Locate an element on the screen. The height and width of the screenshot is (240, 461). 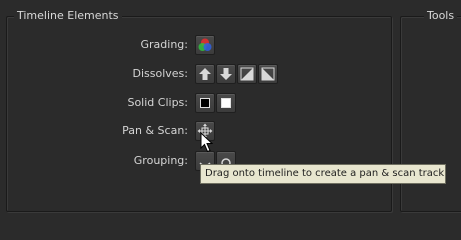
dissolves-buttons is located at coordinates (236, 74).